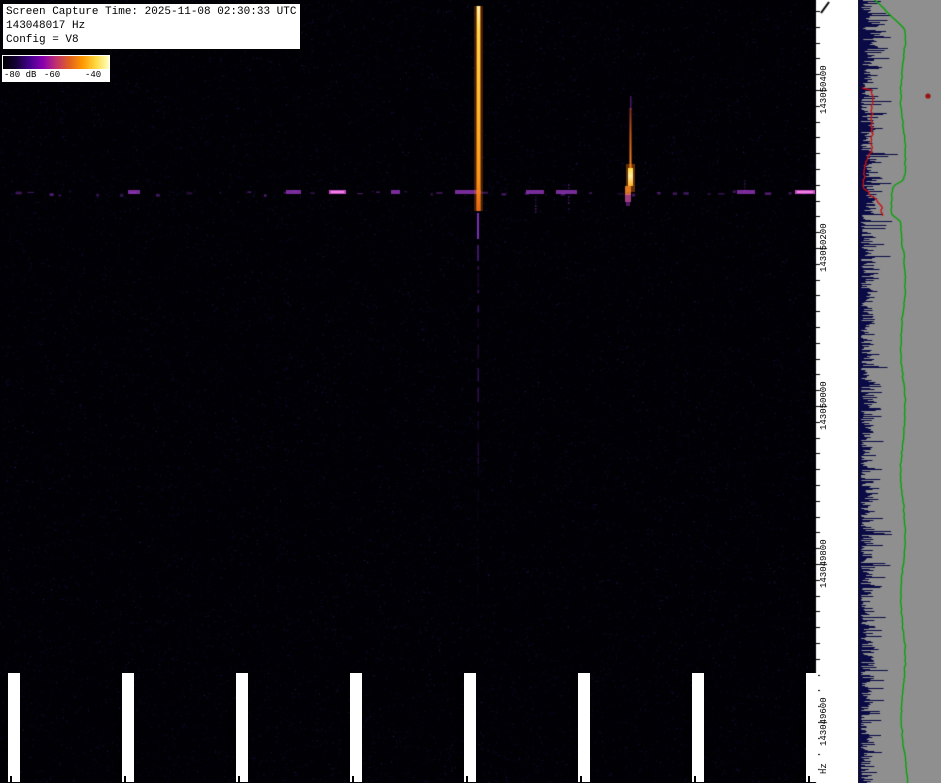 The height and width of the screenshot is (783, 941). Describe the element at coordinates (824, 564) in the screenshot. I see `freq-axis-label: 143049800` at that location.